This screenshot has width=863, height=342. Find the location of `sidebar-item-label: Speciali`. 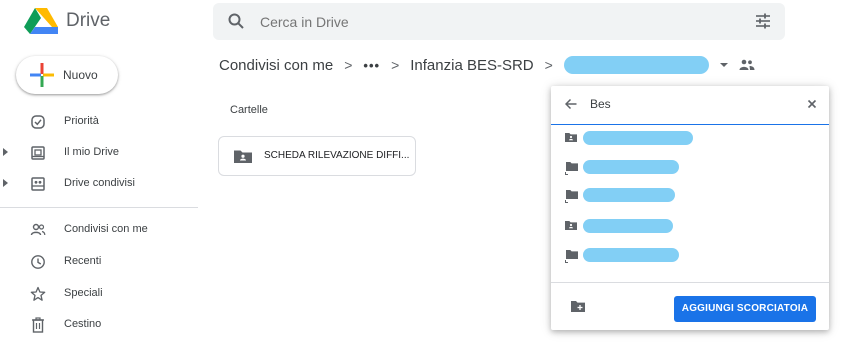

sidebar-item-label: Speciali is located at coordinates (83, 293).